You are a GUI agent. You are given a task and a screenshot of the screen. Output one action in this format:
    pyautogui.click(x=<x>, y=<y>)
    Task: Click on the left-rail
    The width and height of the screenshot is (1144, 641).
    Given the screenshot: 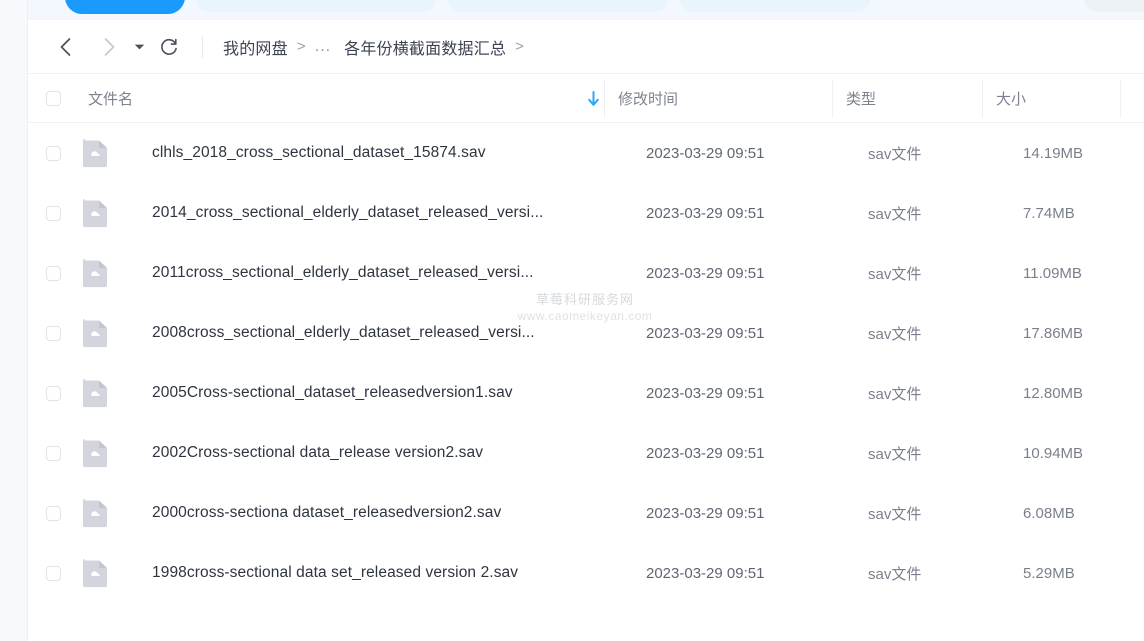 What is the action you would take?
    pyautogui.click(x=13, y=320)
    